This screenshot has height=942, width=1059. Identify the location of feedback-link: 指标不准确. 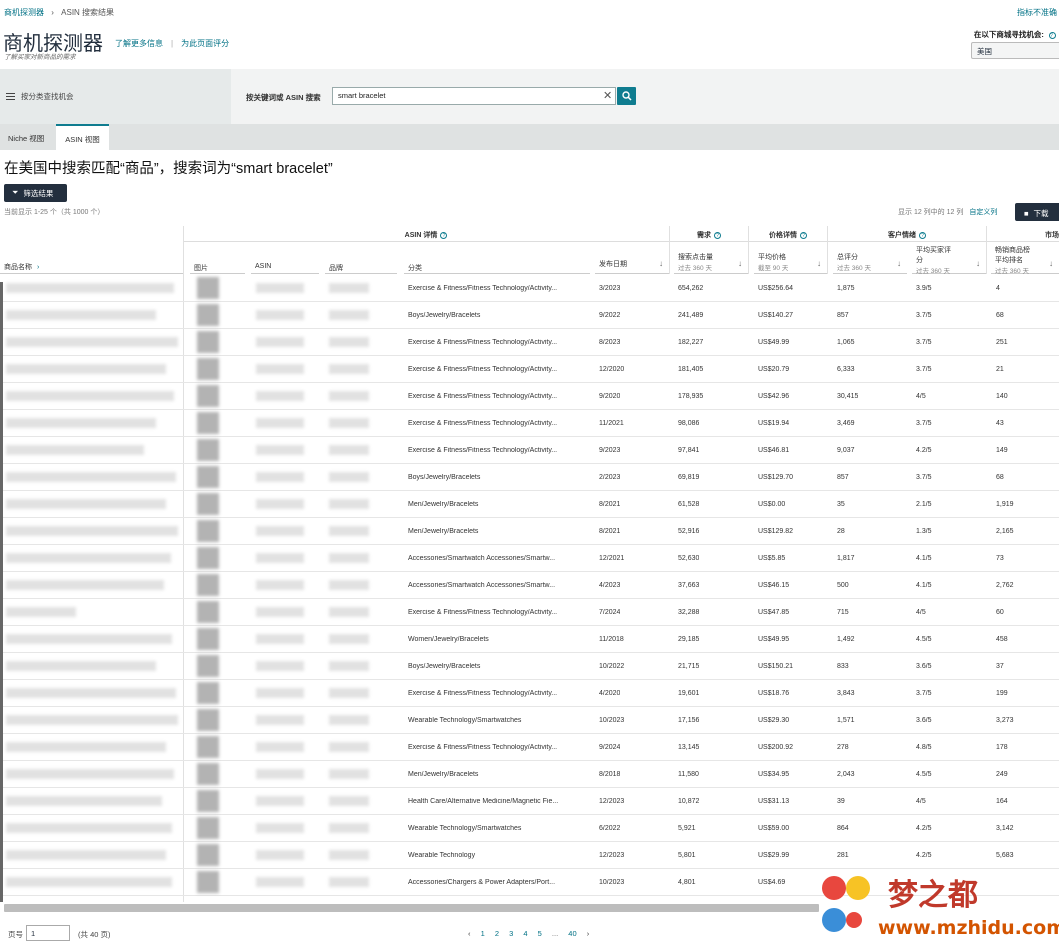
(1037, 12).